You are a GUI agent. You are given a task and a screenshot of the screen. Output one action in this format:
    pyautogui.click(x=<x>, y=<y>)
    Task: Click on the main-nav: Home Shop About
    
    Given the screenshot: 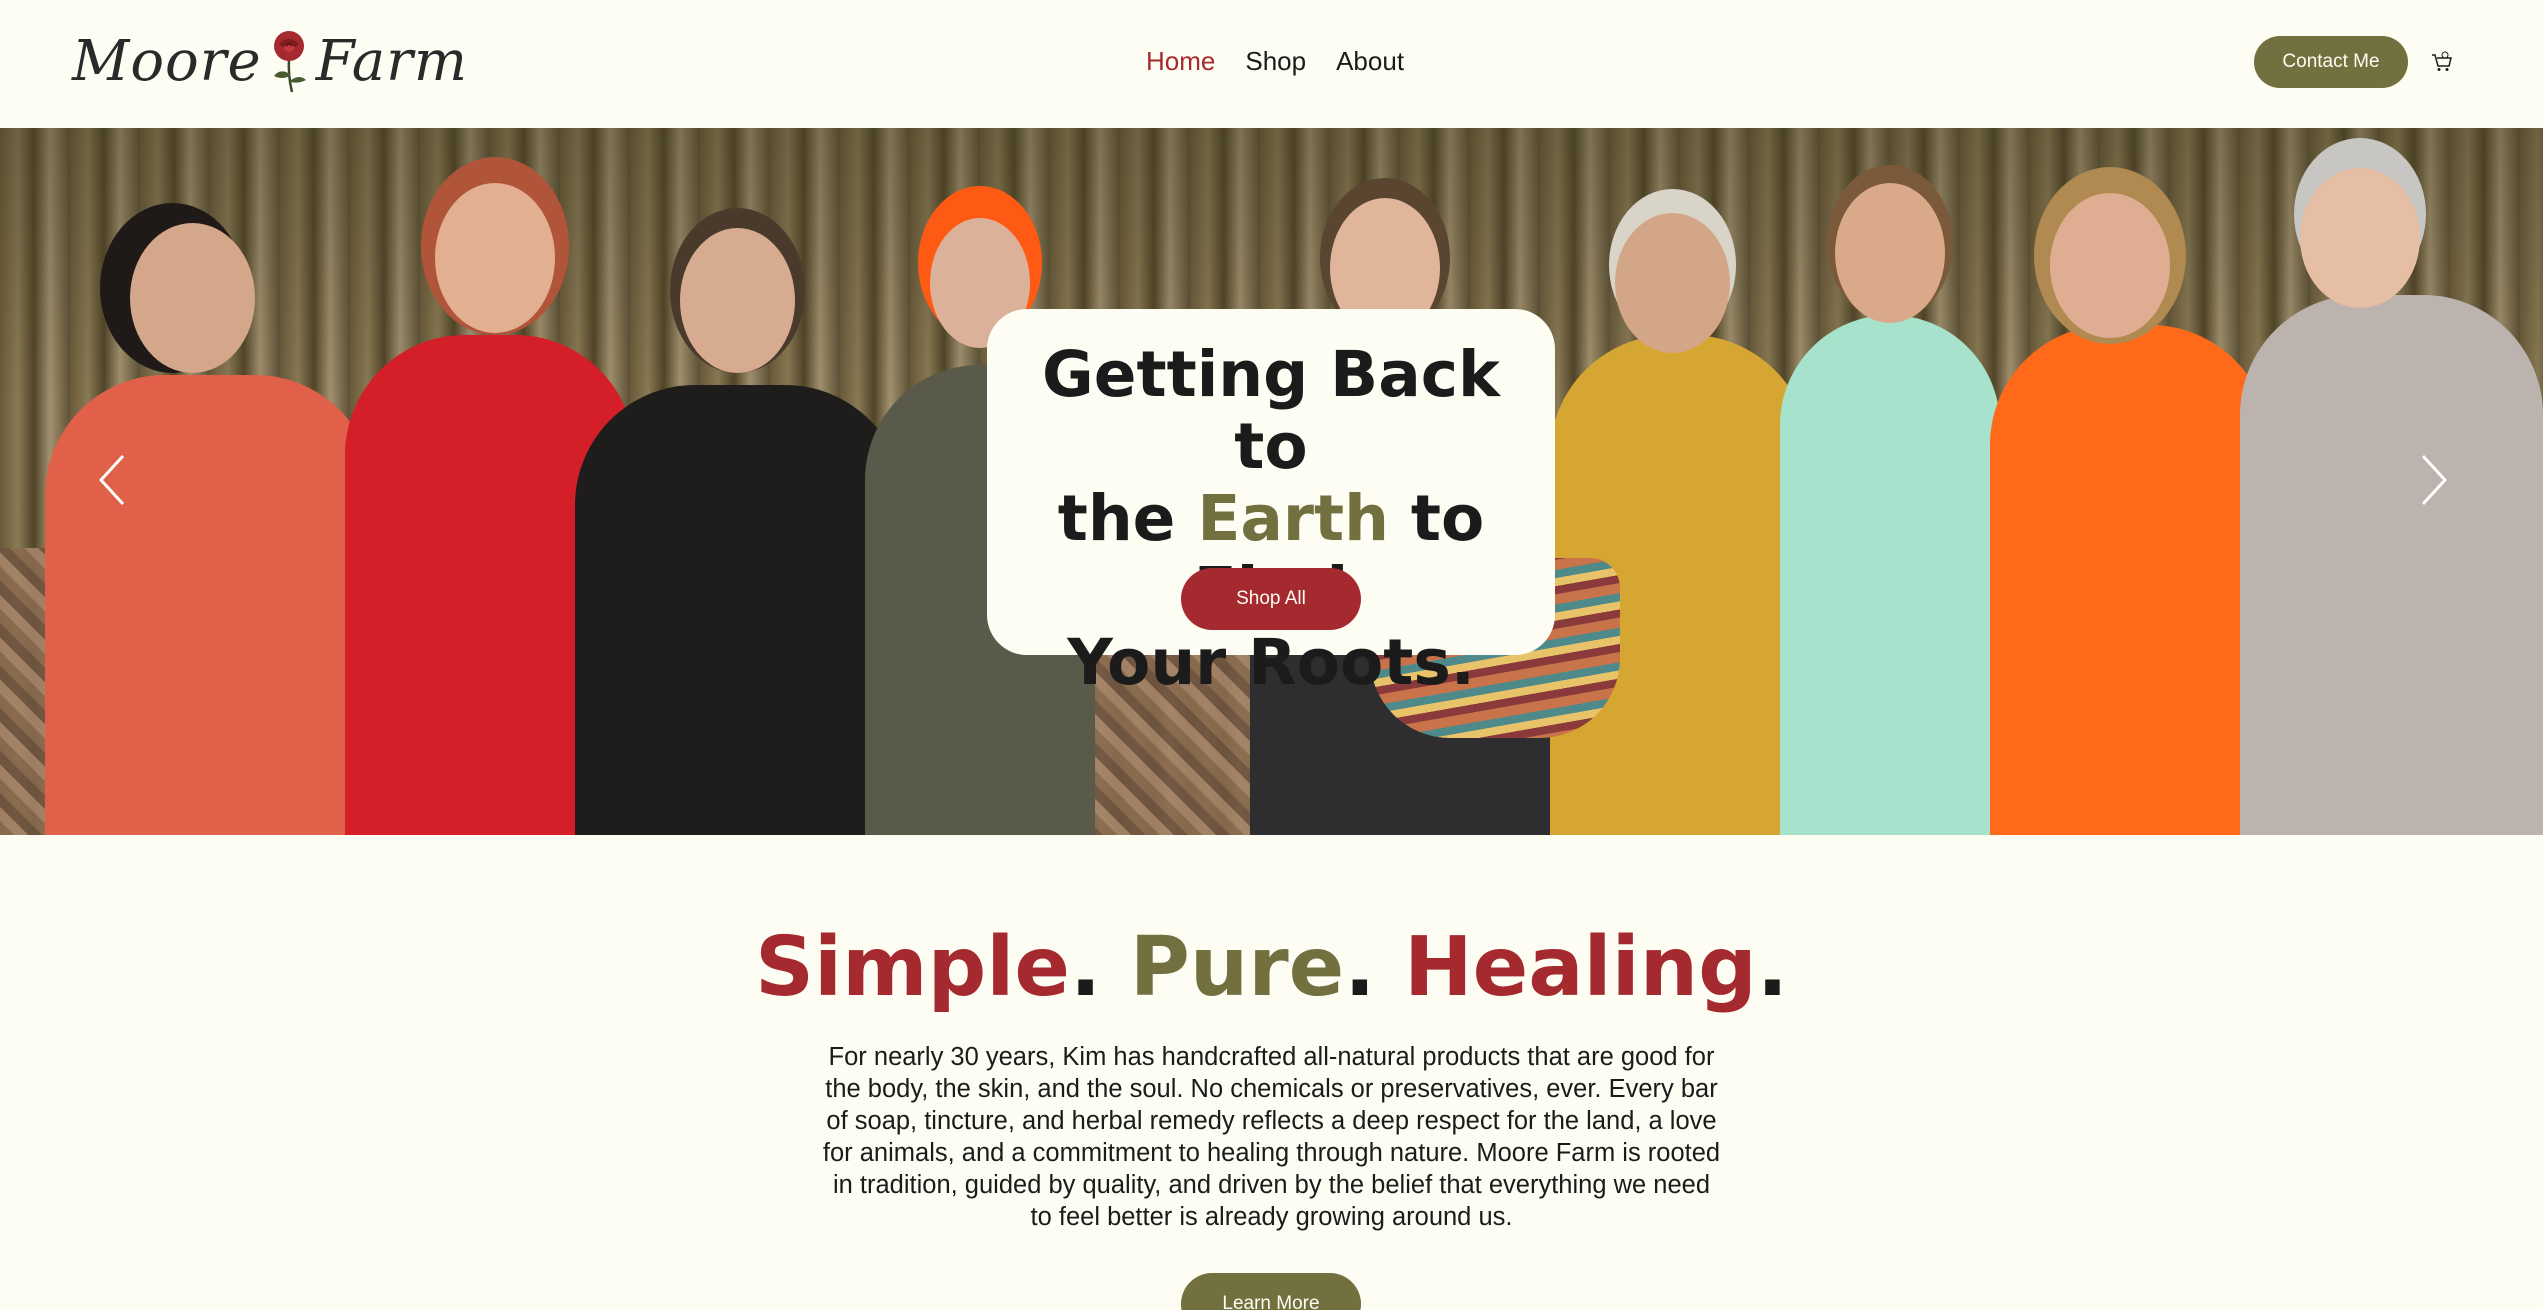 What is the action you would take?
    pyautogui.click(x=1275, y=61)
    